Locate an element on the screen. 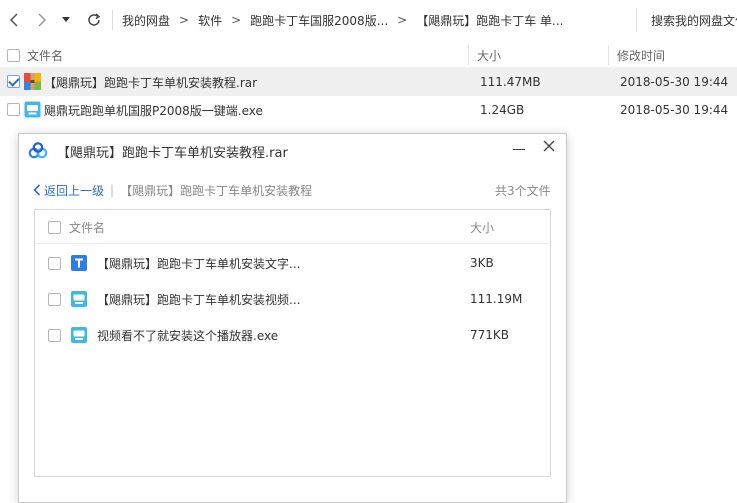 This screenshot has width=737, height=503. back-button is located at coordinates (14, 20).